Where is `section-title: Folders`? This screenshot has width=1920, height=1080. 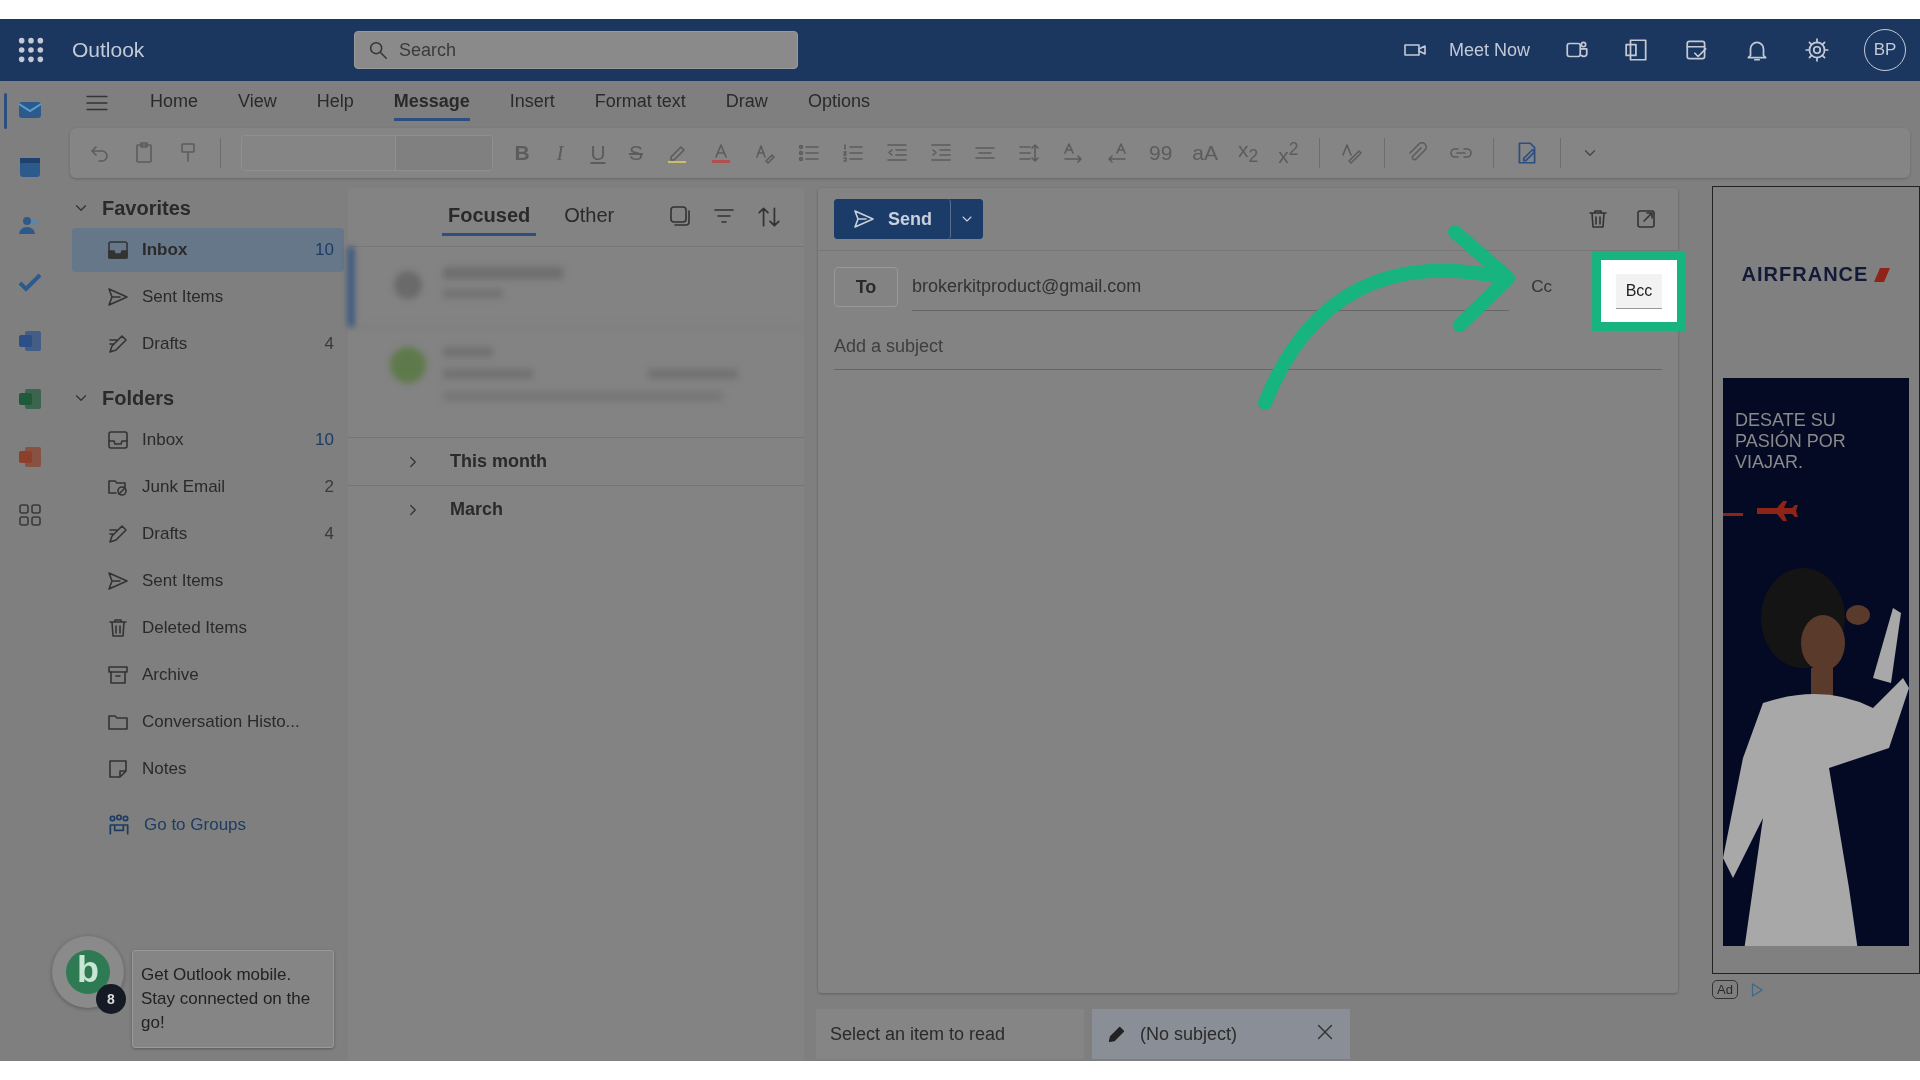
section-title: Folders is located at coordinates (138, 398).